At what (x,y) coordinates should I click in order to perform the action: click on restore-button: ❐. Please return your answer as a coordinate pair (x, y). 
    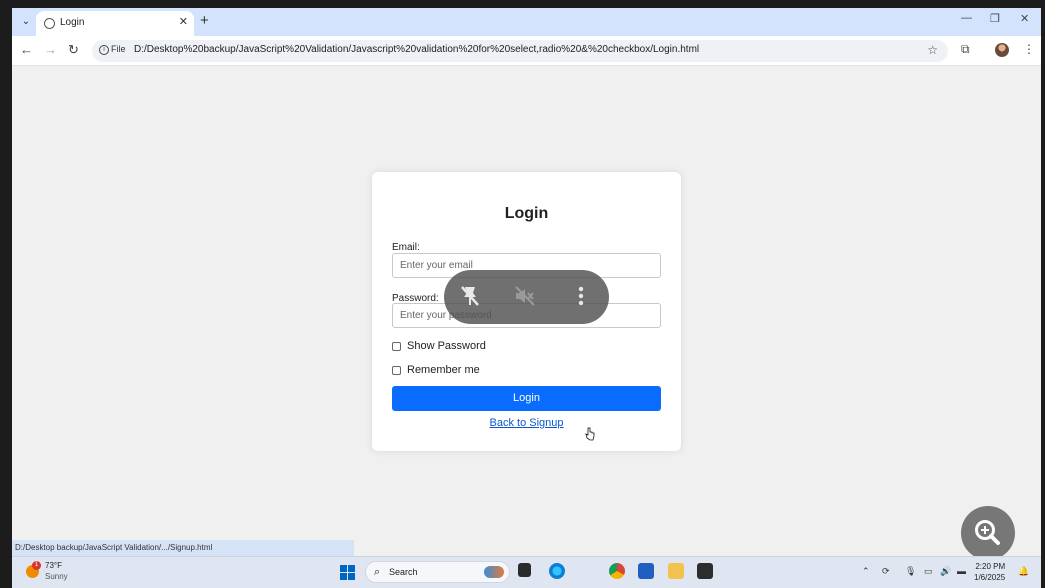
    Looking at the image, I should click on (995, 18).